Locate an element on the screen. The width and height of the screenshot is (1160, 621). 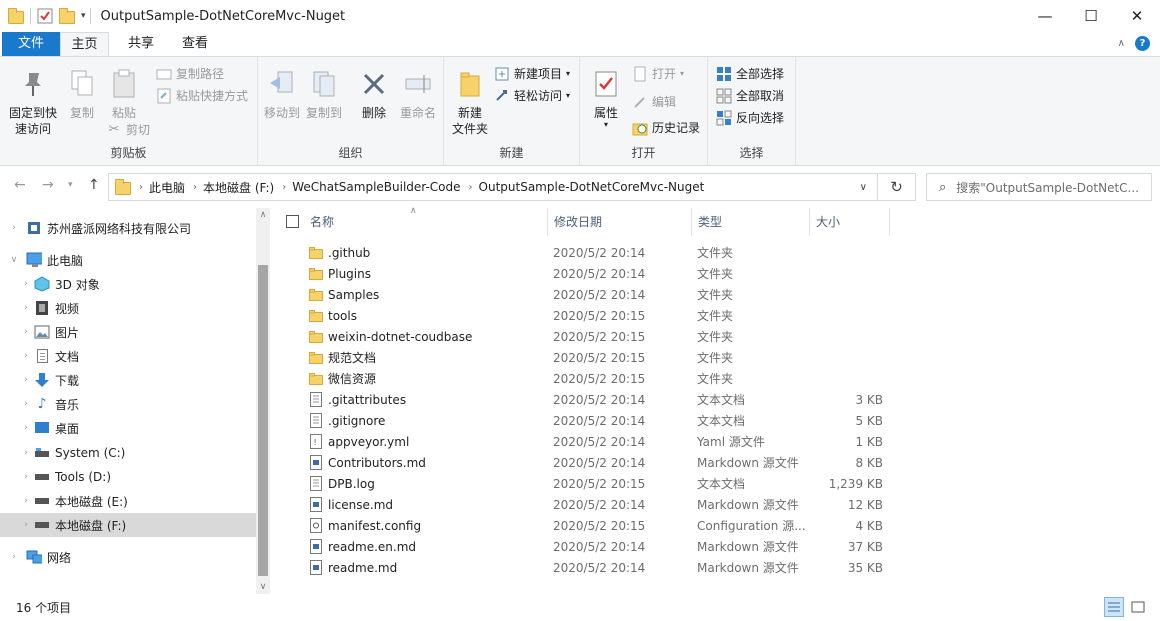
maximize-button: ☐ is located at coordinates (1091, 16).